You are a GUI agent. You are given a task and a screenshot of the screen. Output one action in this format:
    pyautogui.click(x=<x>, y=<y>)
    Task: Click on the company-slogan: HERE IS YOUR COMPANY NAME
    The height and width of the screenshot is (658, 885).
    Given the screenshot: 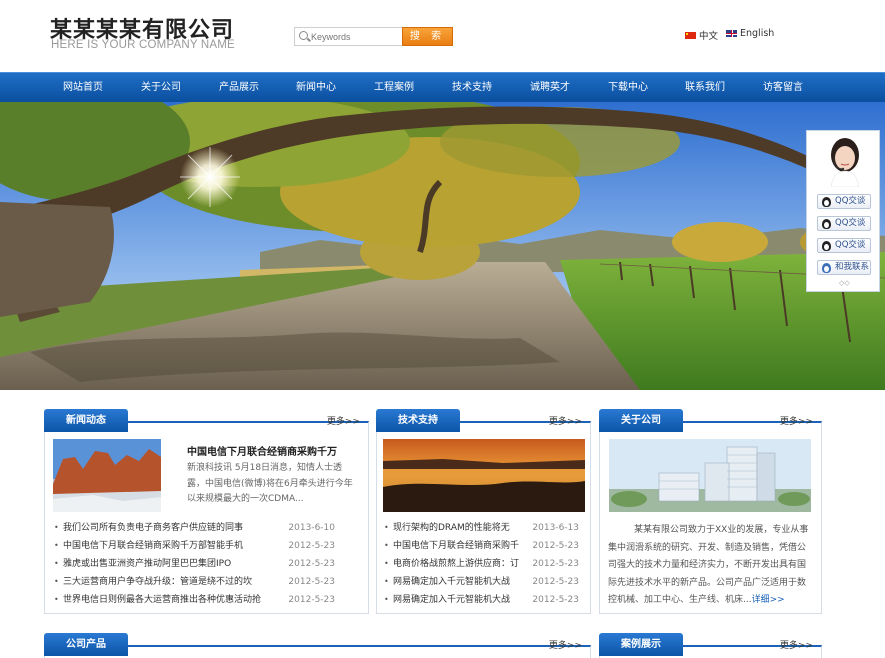 What is the action you would take?
    pyautogui.click(x=143, y=45)
    